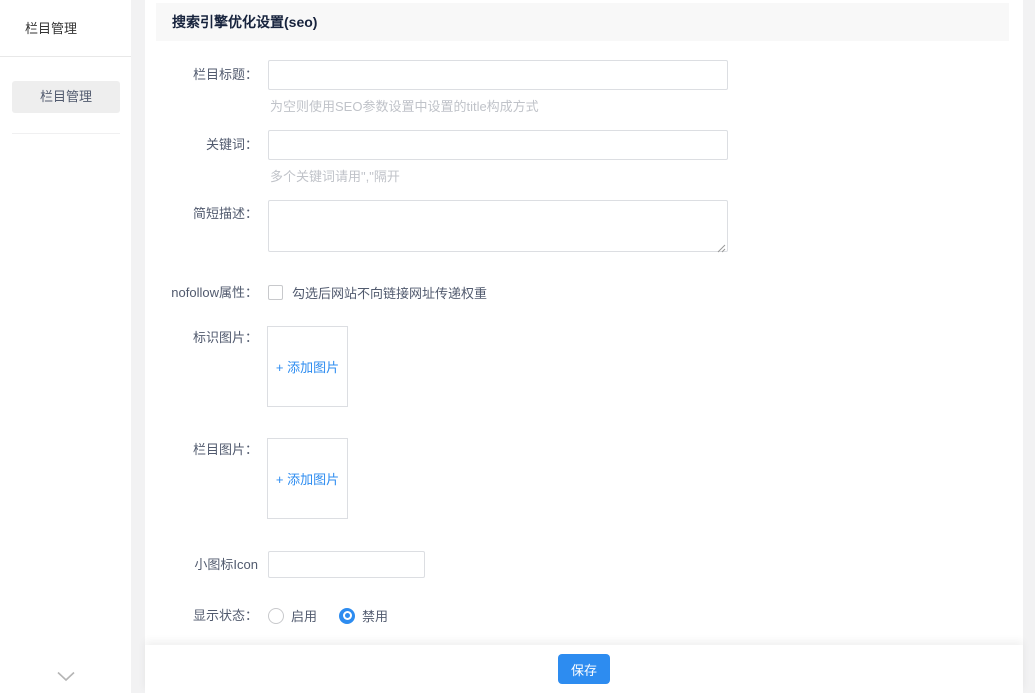  Describe the element at coordinates (582, 22) in the screenshot. I see `page-title: 搜索引擎优化设置(seo)` at that location.